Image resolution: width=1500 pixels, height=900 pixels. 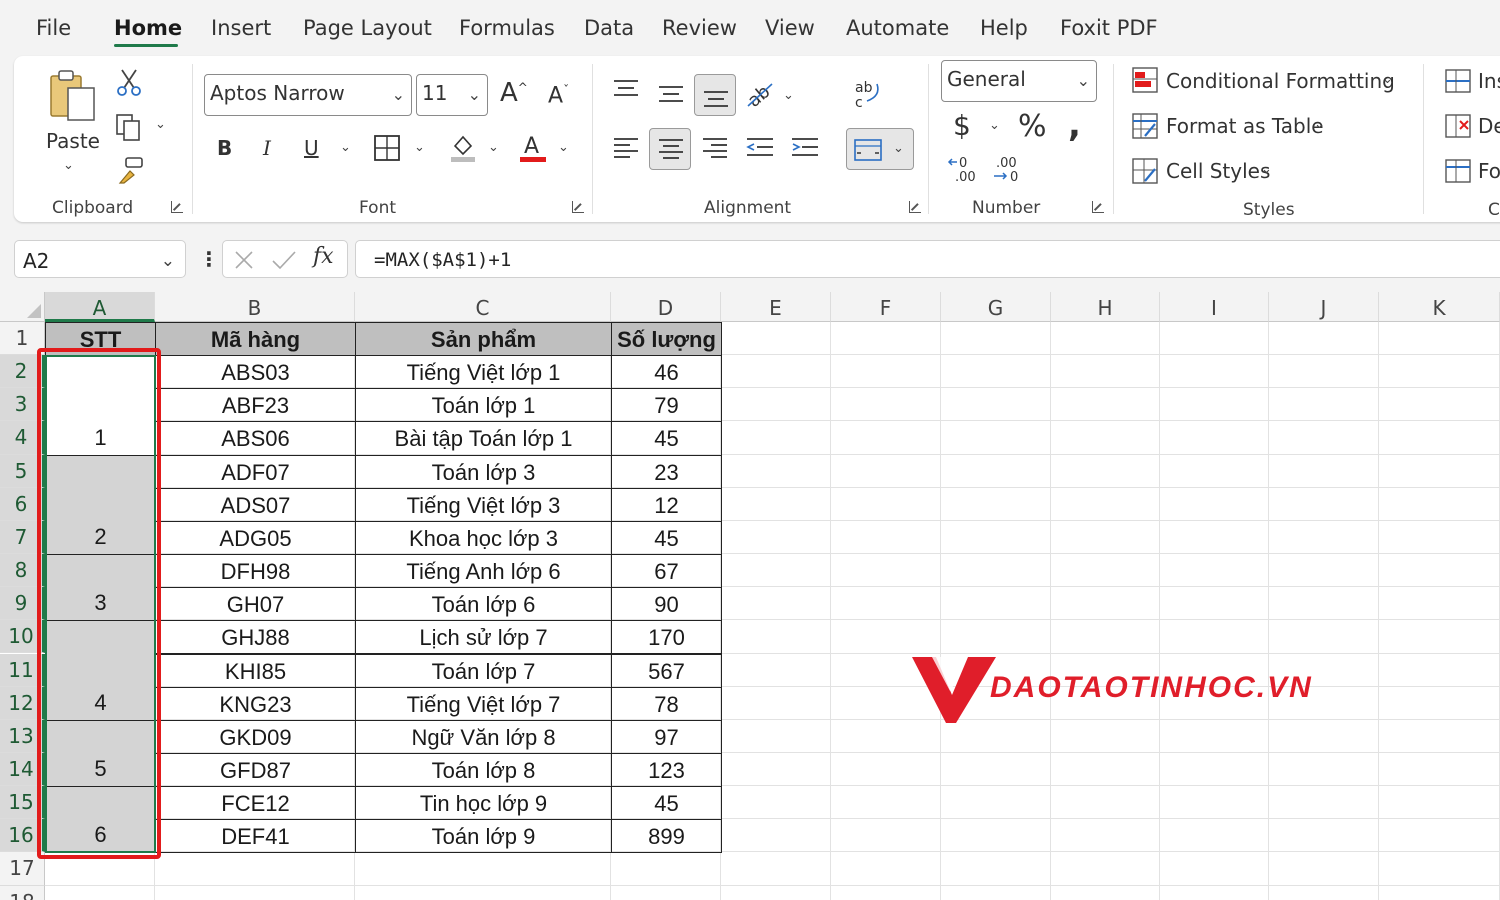 What do you see at coordinates (1098, 207) in the screenshot?
I see `number-launcher-icon` at bounding box center [1098, 207].